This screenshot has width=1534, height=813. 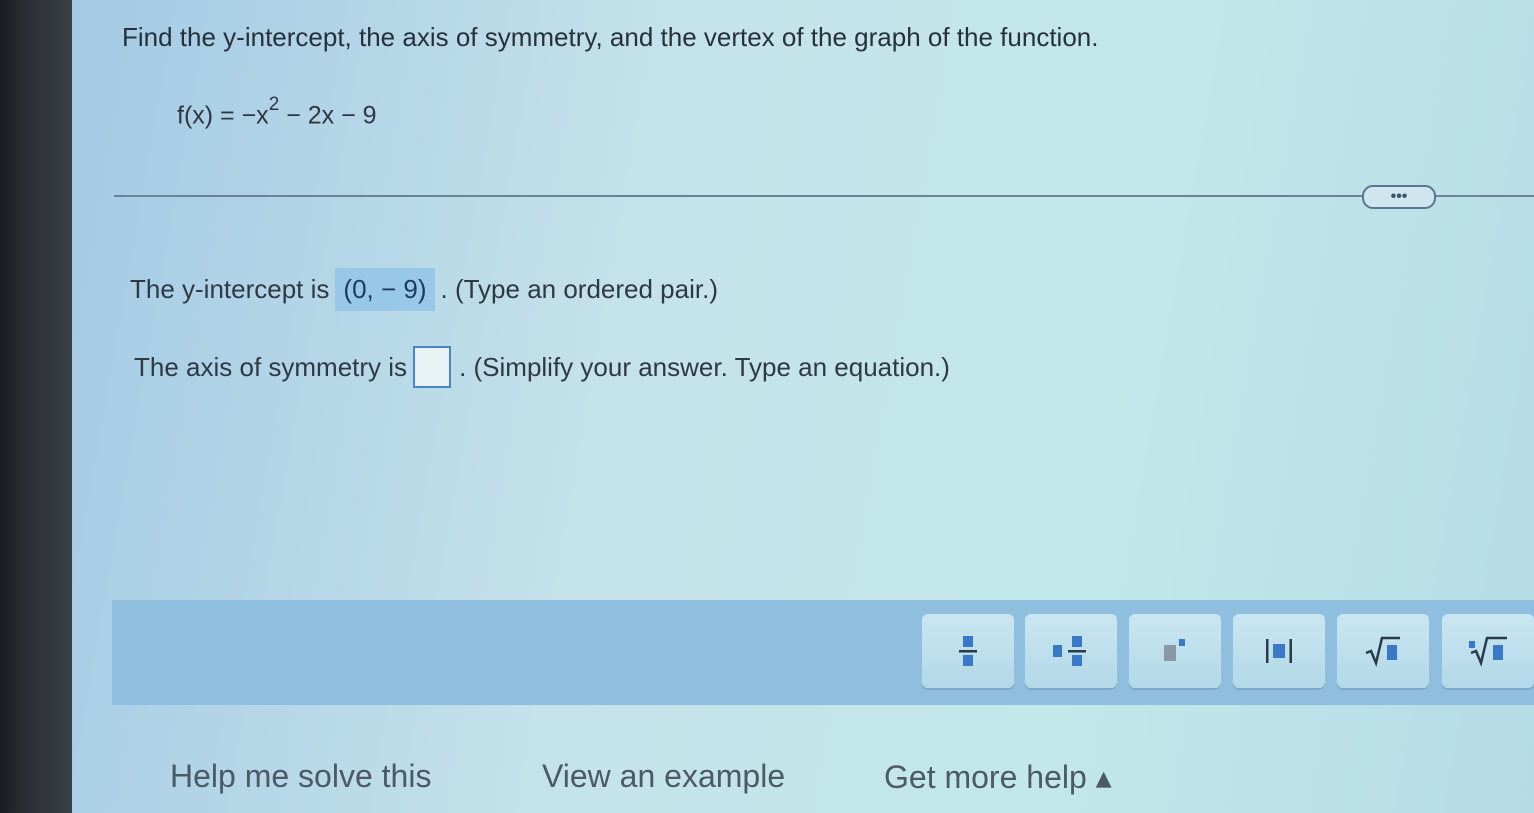 I want to click on section-divider, so click(x=824, y=196).